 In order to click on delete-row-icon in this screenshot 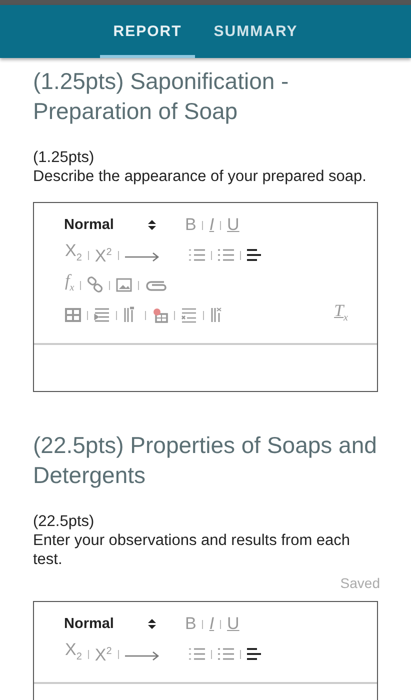, I will do `click(189, 315)`.